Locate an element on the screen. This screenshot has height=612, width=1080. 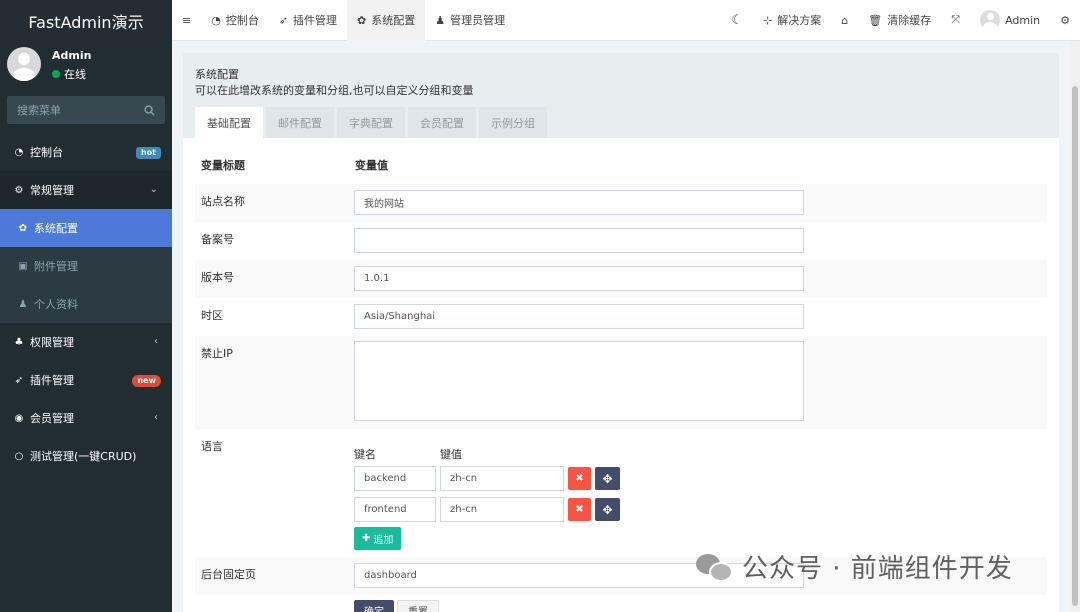
watermark: 公众号 · 前端组件开发 is located at coordinates (854, 566).